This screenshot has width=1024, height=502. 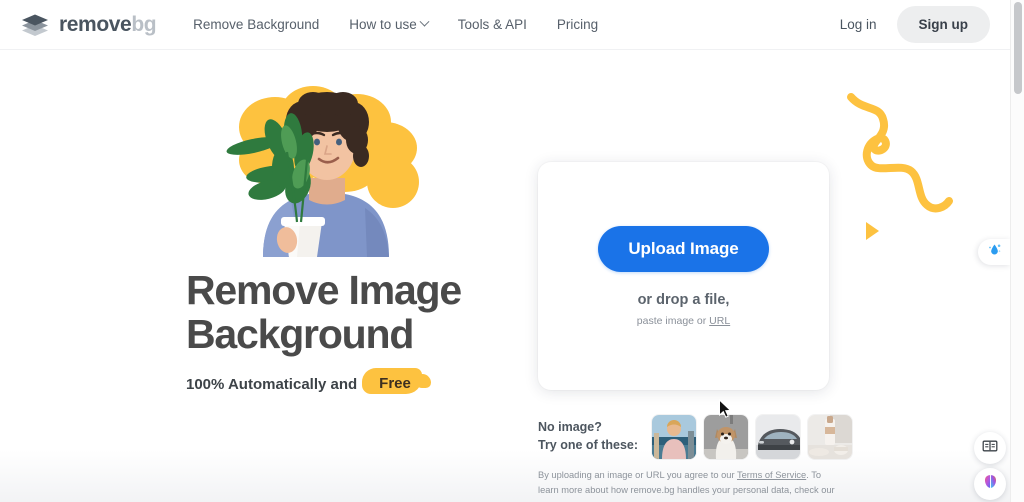 I want to click on sample-thumbnail-person, so click(x=674, y=437).